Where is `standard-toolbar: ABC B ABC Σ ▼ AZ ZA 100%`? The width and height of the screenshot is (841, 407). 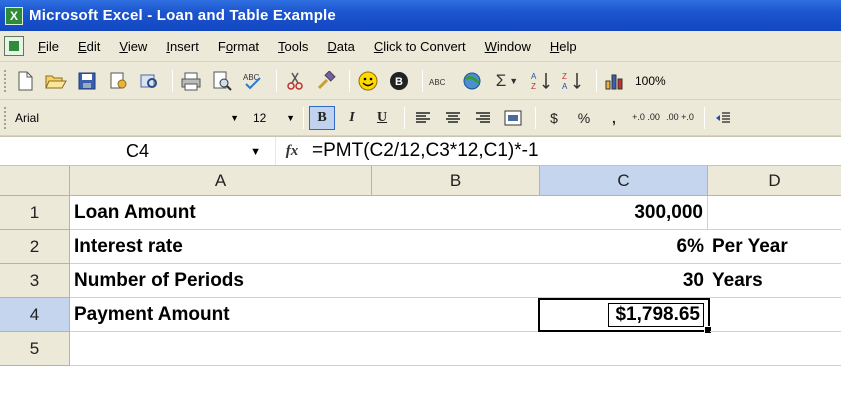
standard-toolbar: ABC B ABC Σ ▼ AZ ZA 100% is located at coordinates (420, 81).